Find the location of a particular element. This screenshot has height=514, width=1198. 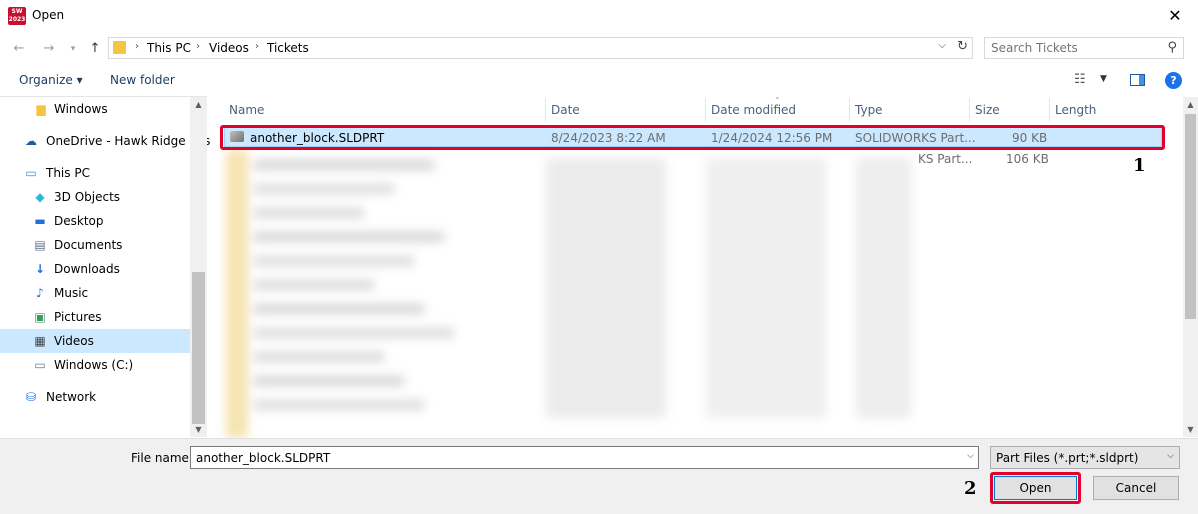

nav-item-documents: ▤ Documents is located at coordinates (95, 245).